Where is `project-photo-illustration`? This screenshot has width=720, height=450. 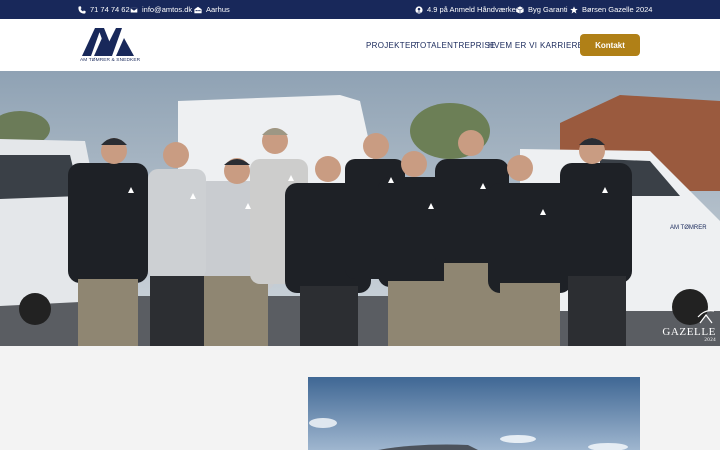
project-photo-illustration is located at coordinates (474, 413).